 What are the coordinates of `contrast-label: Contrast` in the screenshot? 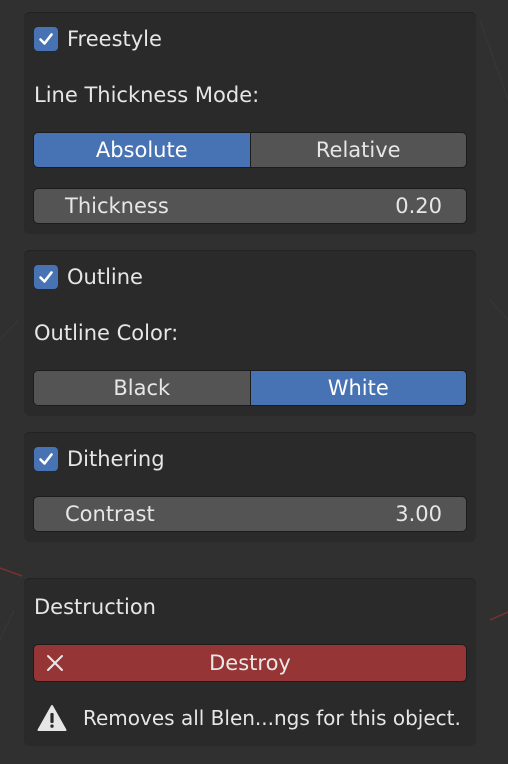 It's located at (110, 514).